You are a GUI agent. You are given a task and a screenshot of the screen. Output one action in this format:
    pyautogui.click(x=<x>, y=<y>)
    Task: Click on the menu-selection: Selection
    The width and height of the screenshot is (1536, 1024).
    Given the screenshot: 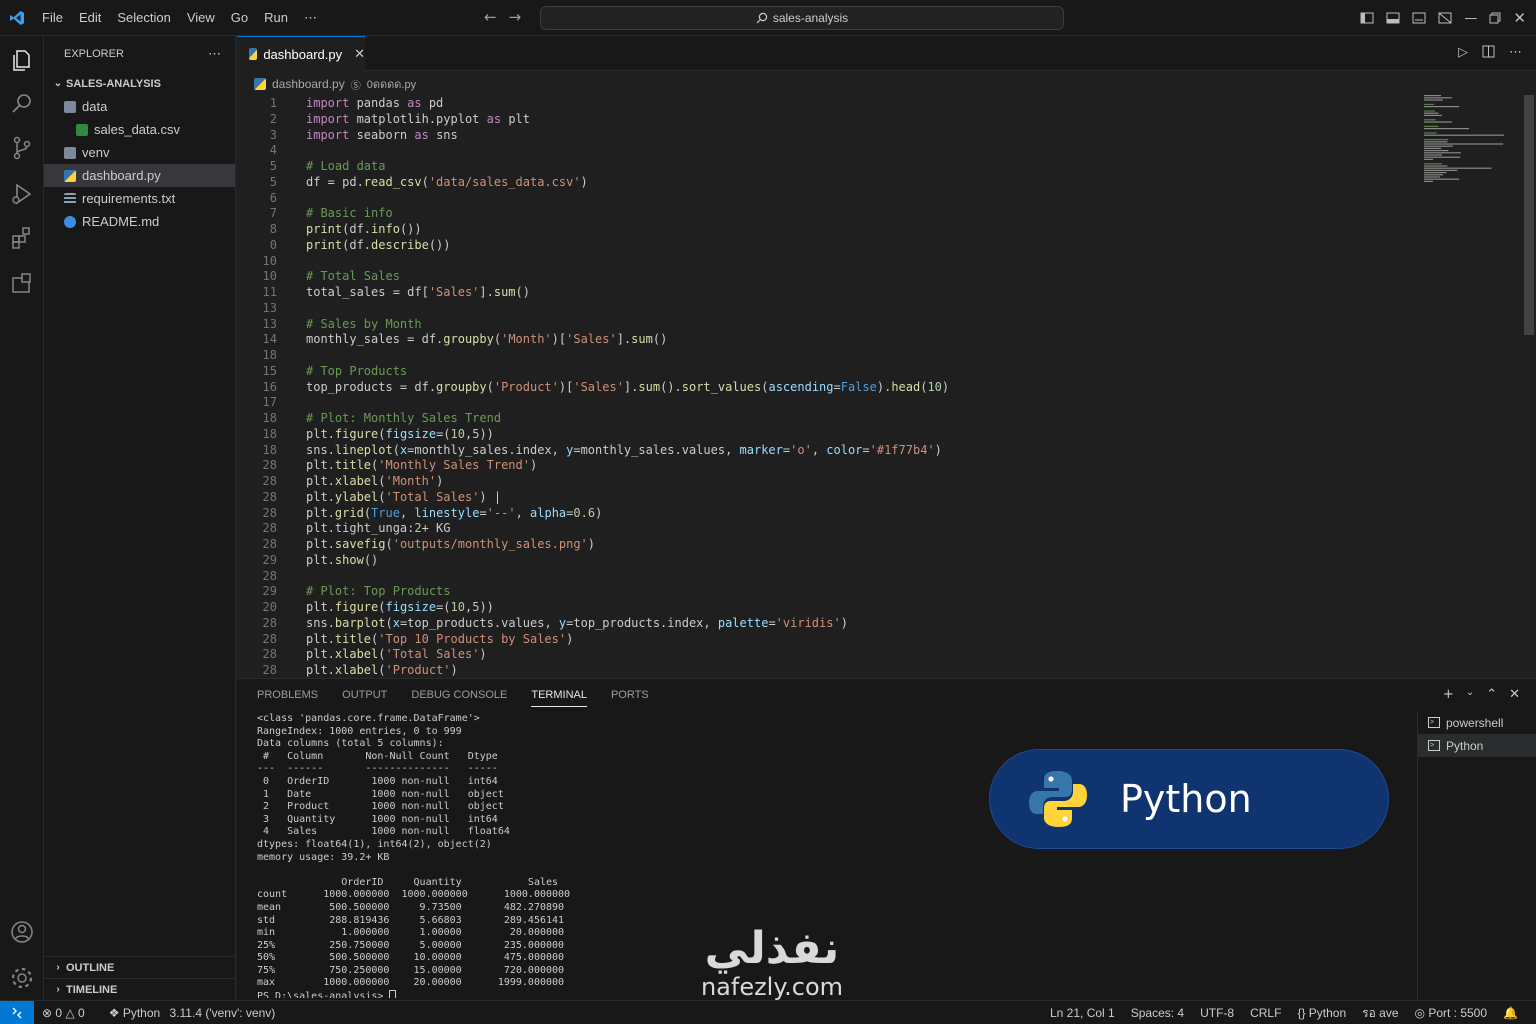 What is the action you would take?
    pyautogui.click(x=143, y=17)
    